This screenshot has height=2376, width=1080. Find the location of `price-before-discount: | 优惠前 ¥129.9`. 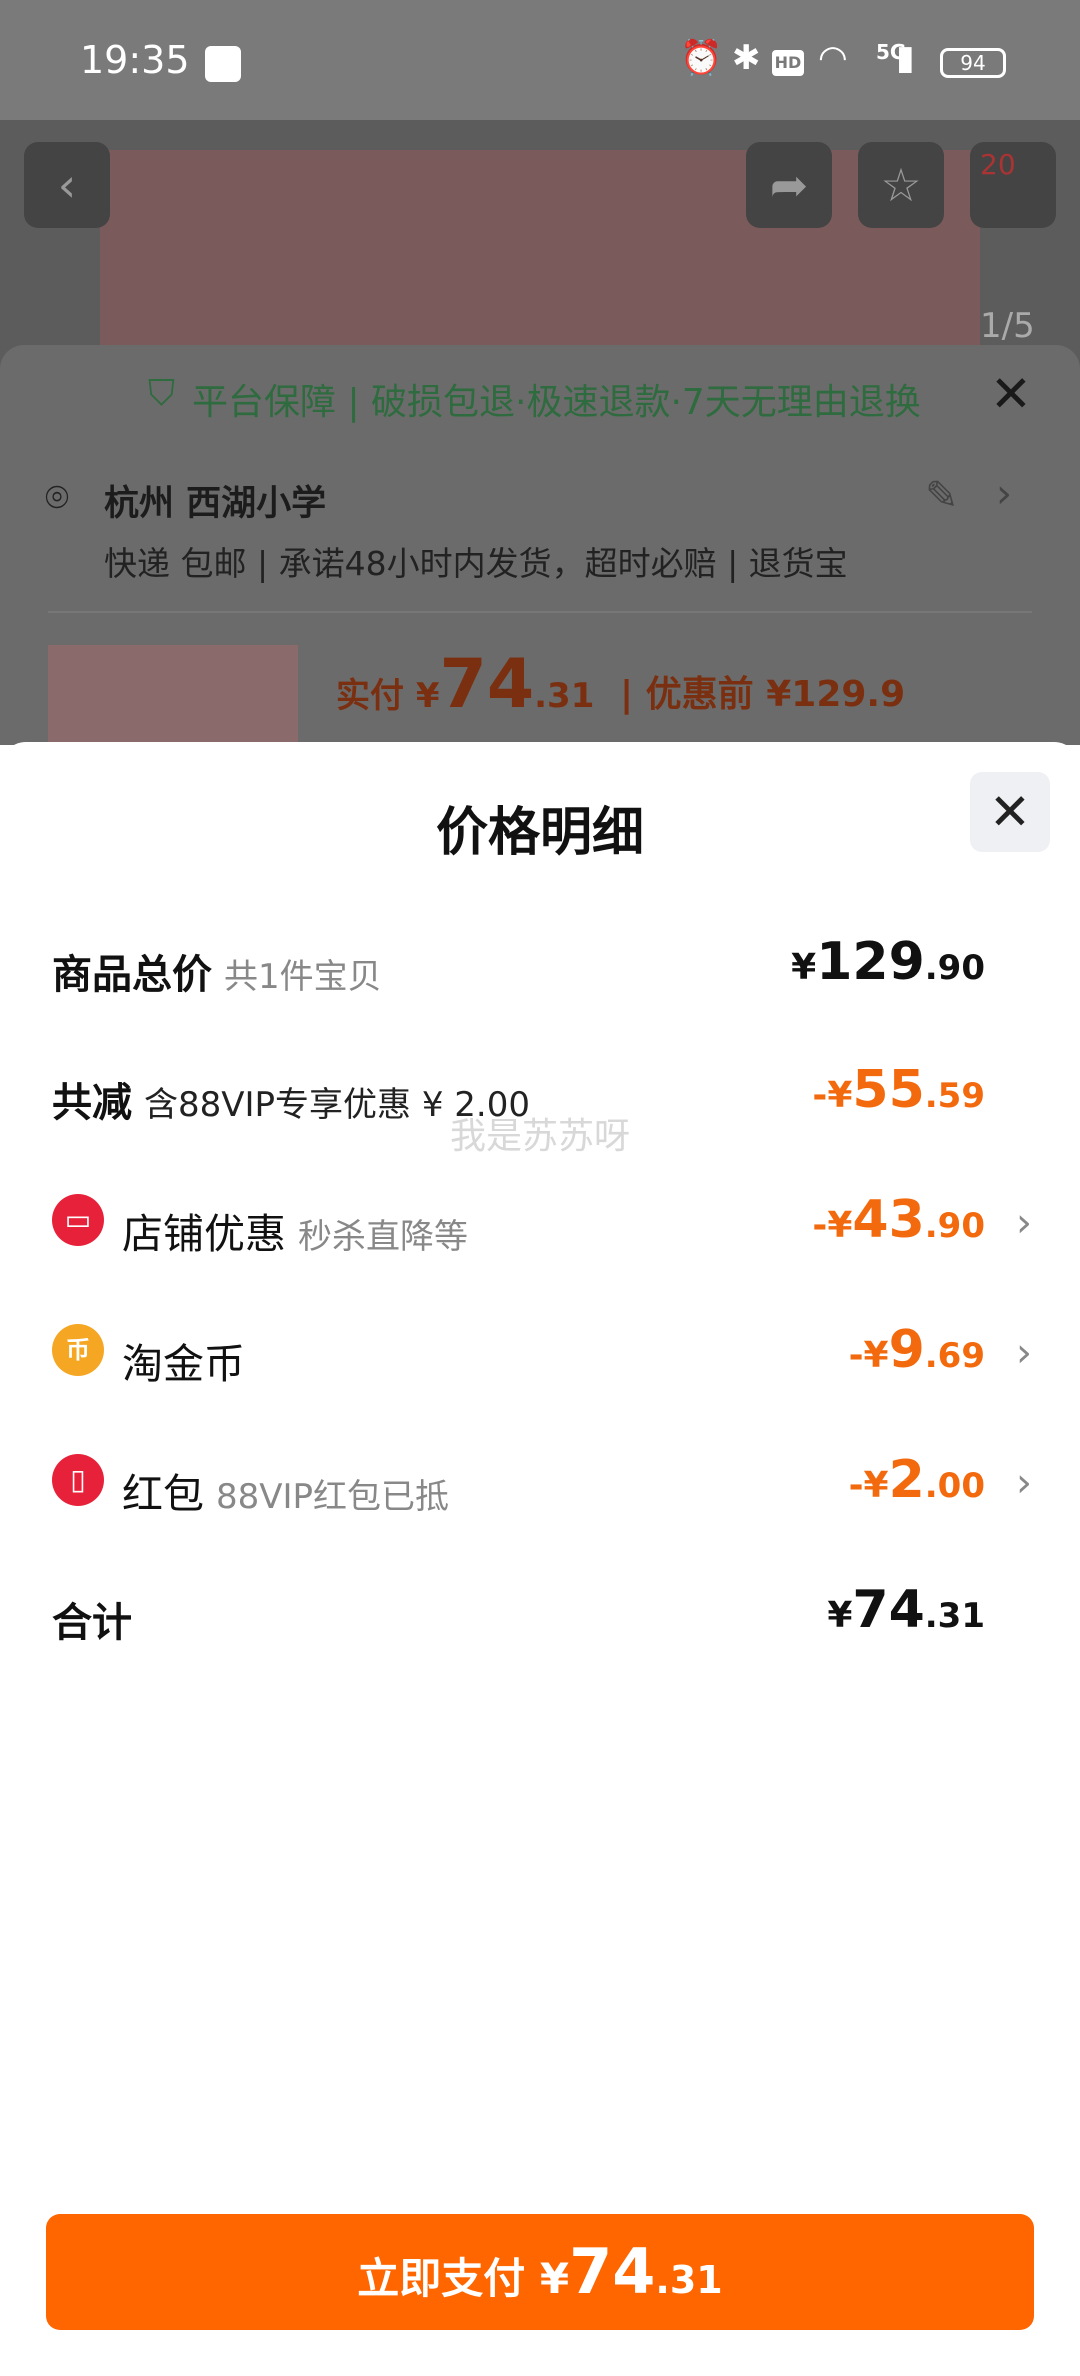

price-before-discount: | 优惠前 ¥129.9 is located at coordinates (763, 694).